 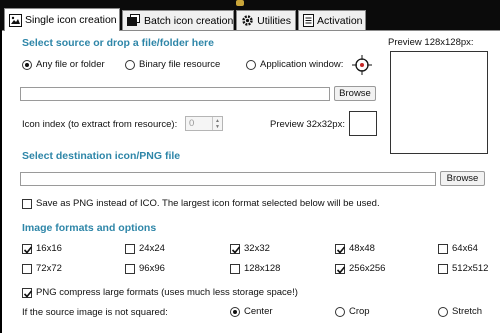 I want to click on radio-label: Stretch, so click(x=467, y=311).